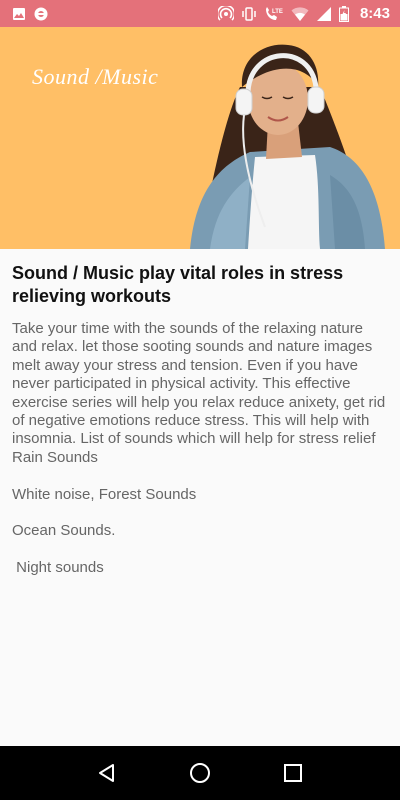 The height and width of the screenshot is (800, 400). I want to click on lte-call-icon: LTE, so click(274, 14).